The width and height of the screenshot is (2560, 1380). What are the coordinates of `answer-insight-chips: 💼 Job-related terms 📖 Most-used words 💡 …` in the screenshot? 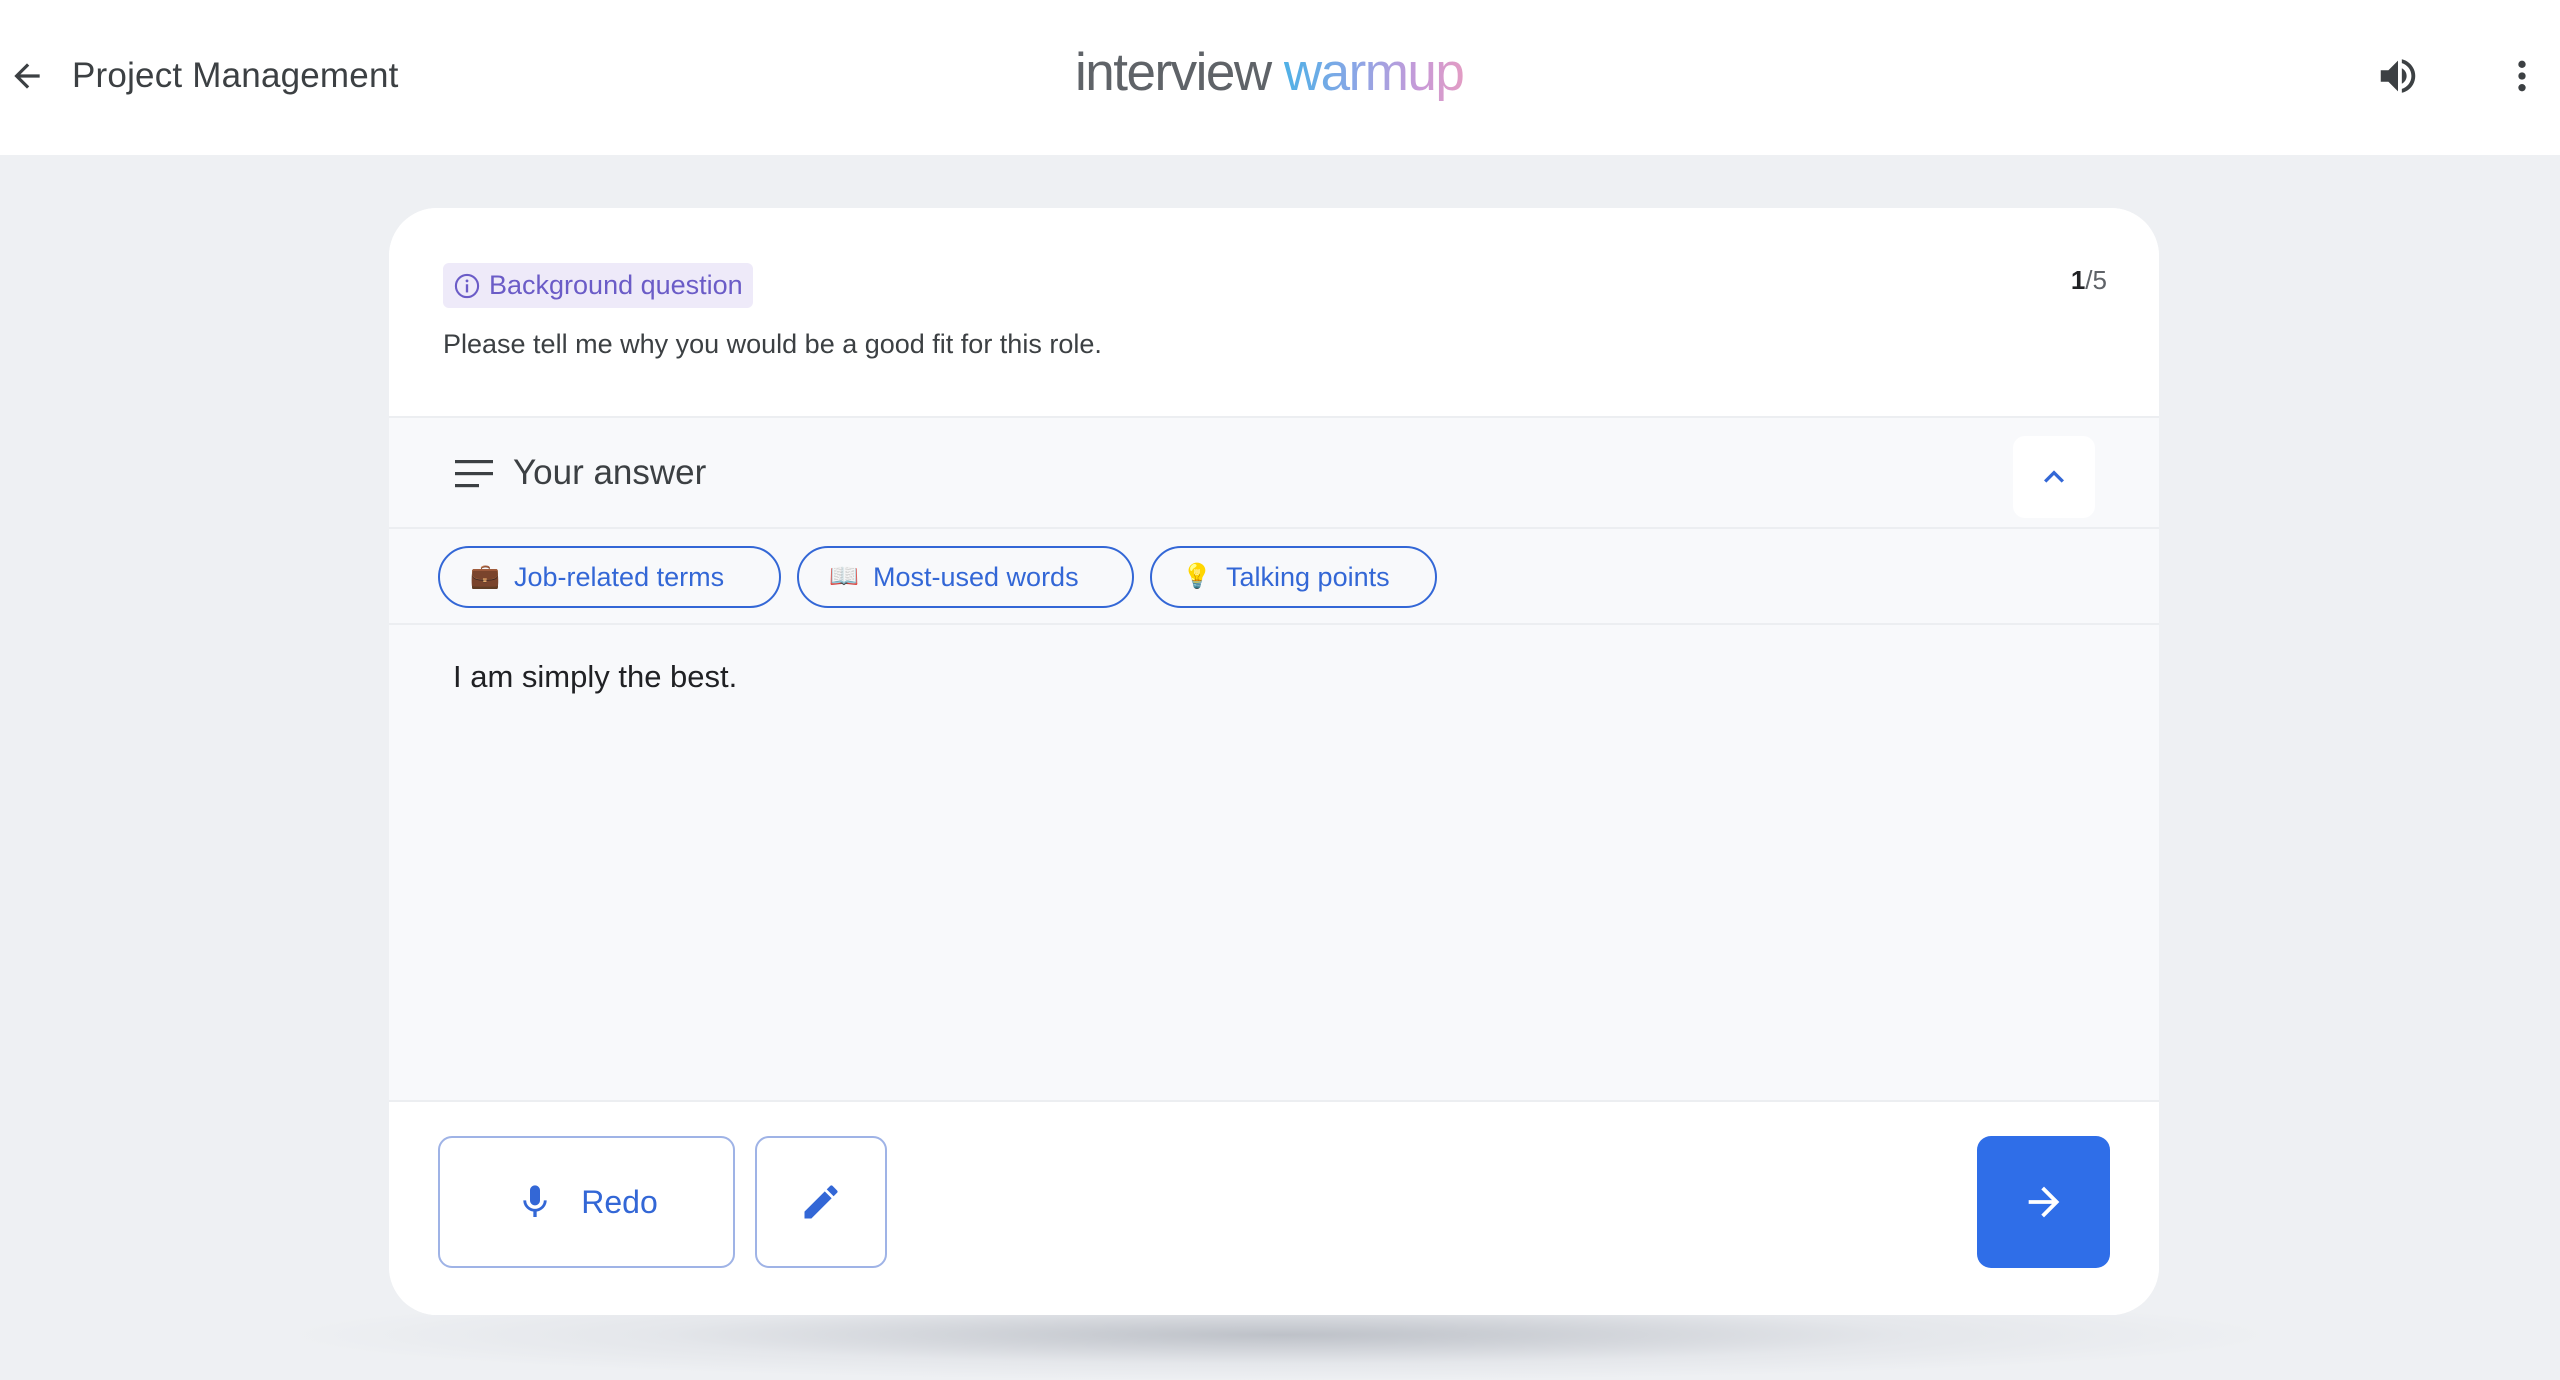 It's located at (1274, 577).